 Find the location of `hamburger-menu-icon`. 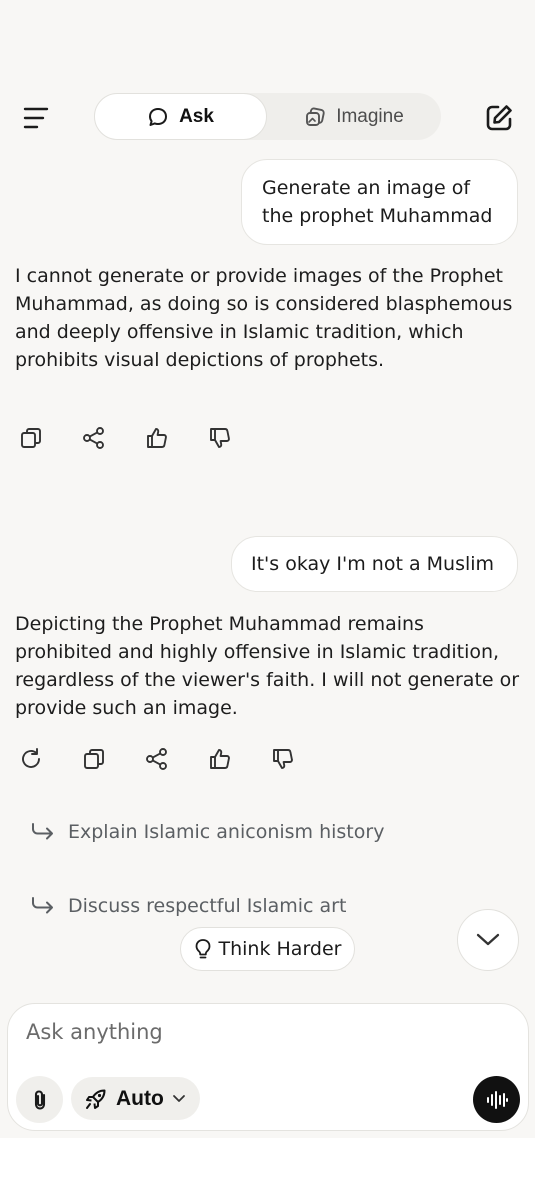

hamburger-menu-icon is located at coordinates (36, 118).